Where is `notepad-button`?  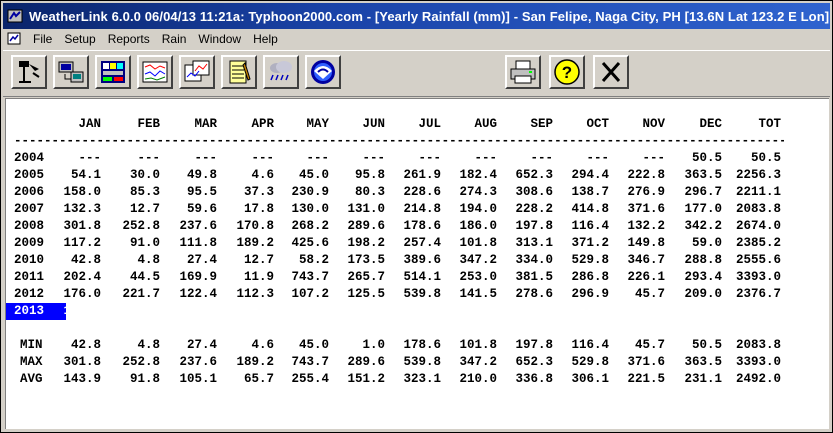
notepad-button is located at coordinates (239, 72).